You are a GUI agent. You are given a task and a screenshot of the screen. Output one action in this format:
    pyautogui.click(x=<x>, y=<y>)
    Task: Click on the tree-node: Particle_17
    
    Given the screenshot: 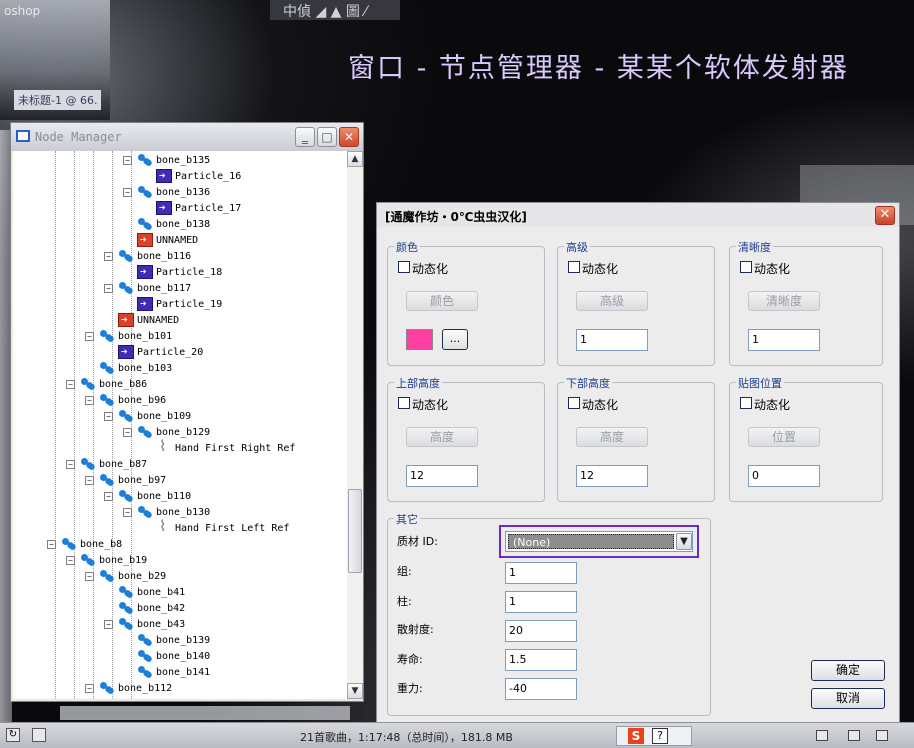 What is the action you would take?
    pyautogui.click(x=198, y=208)
    